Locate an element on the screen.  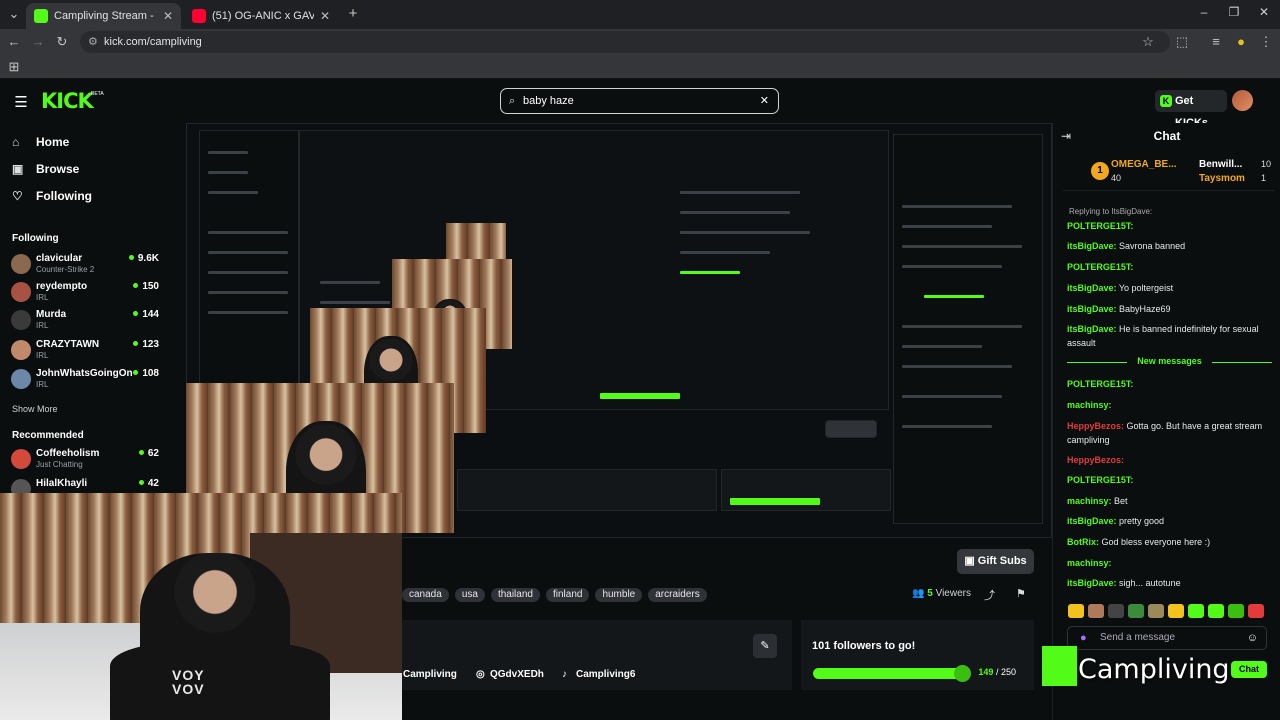
reply-hint: Replying to ItsBigDave: is located at coordinates (1111, 211).